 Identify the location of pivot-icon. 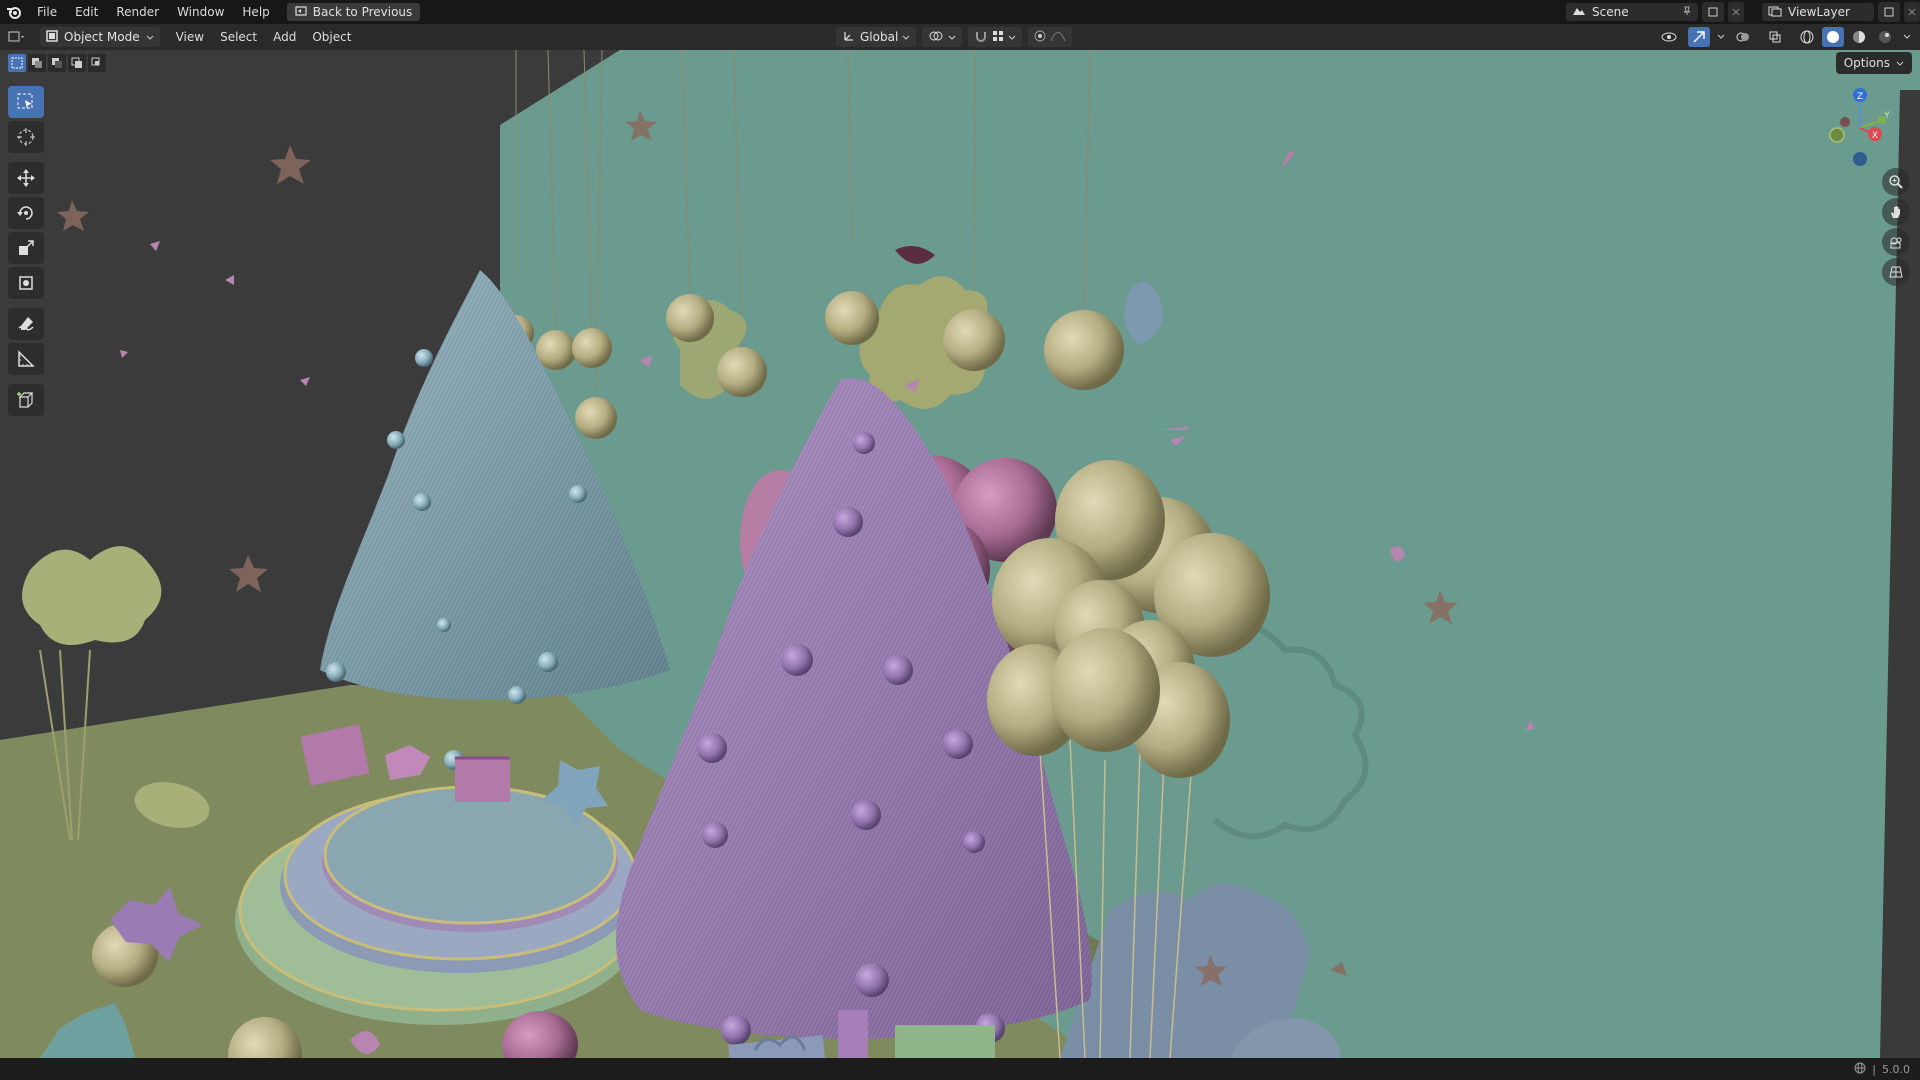
(936, 37).